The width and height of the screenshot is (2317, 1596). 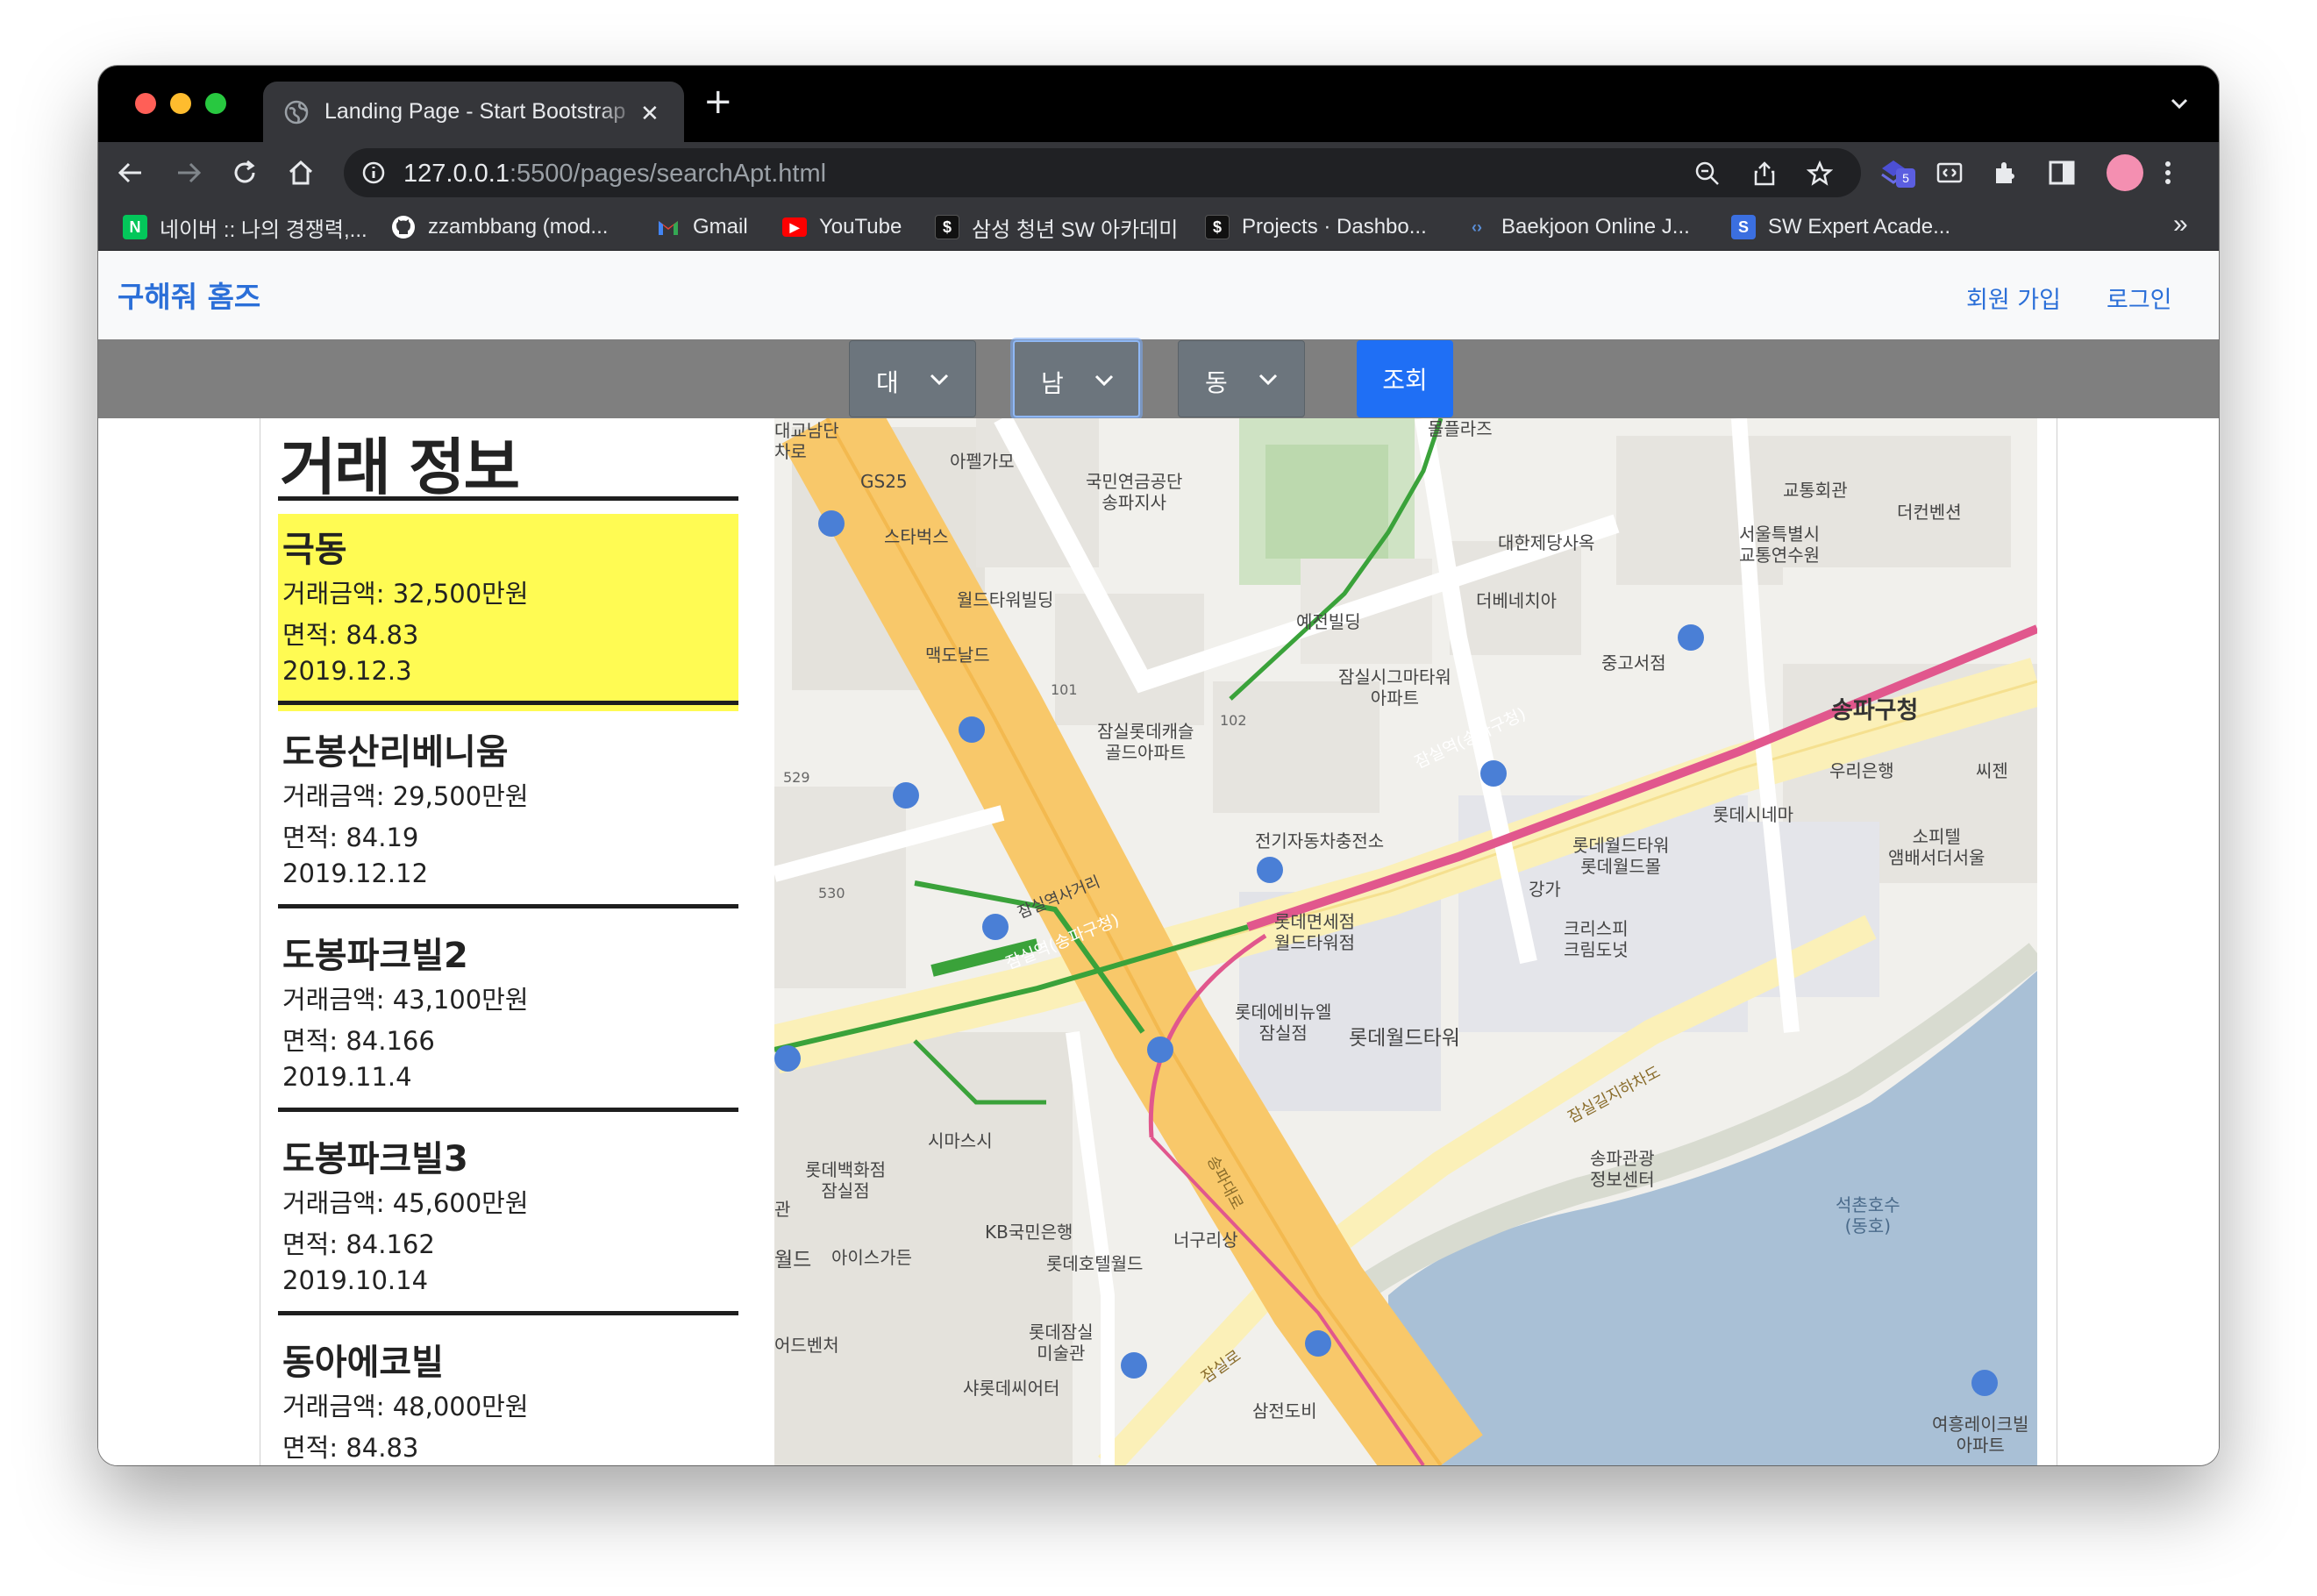 I want to click on map-label: 더컨벤션, so click(x=1930, y=512).